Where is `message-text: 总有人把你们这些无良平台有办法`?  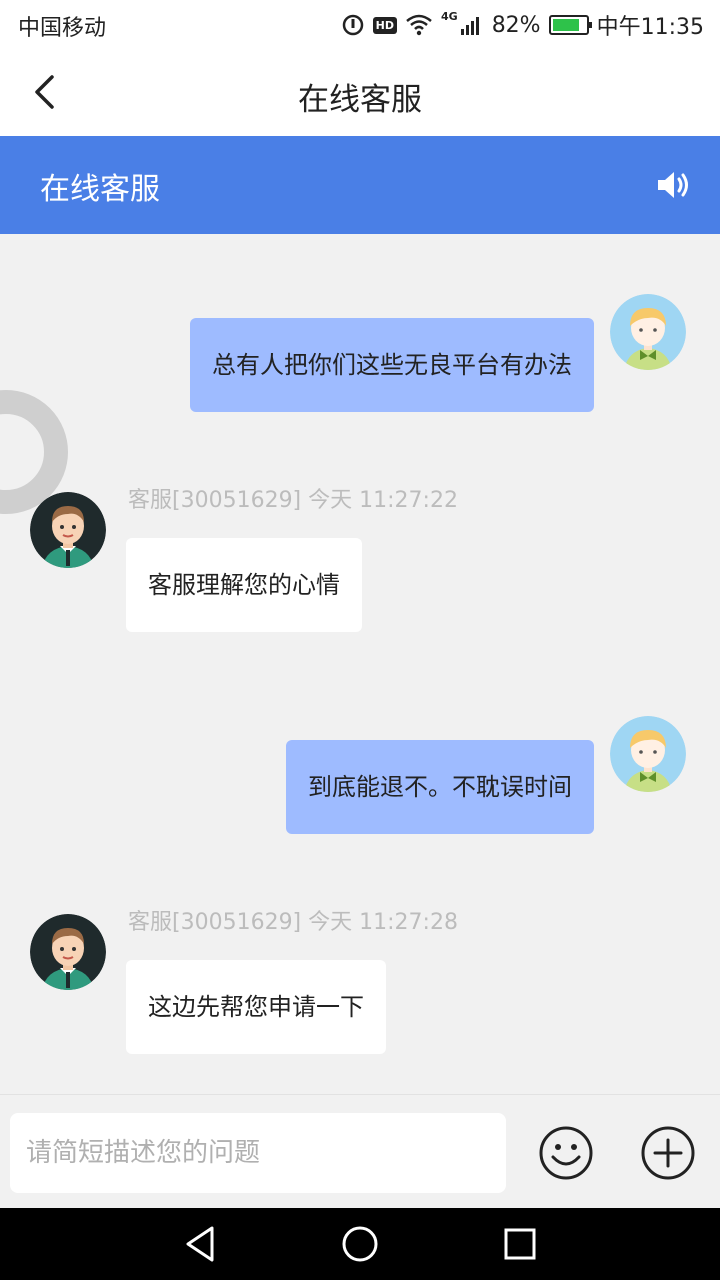
message-text: 总有人把你们这些无良平台有办法 is located at coordinates (392, 364).